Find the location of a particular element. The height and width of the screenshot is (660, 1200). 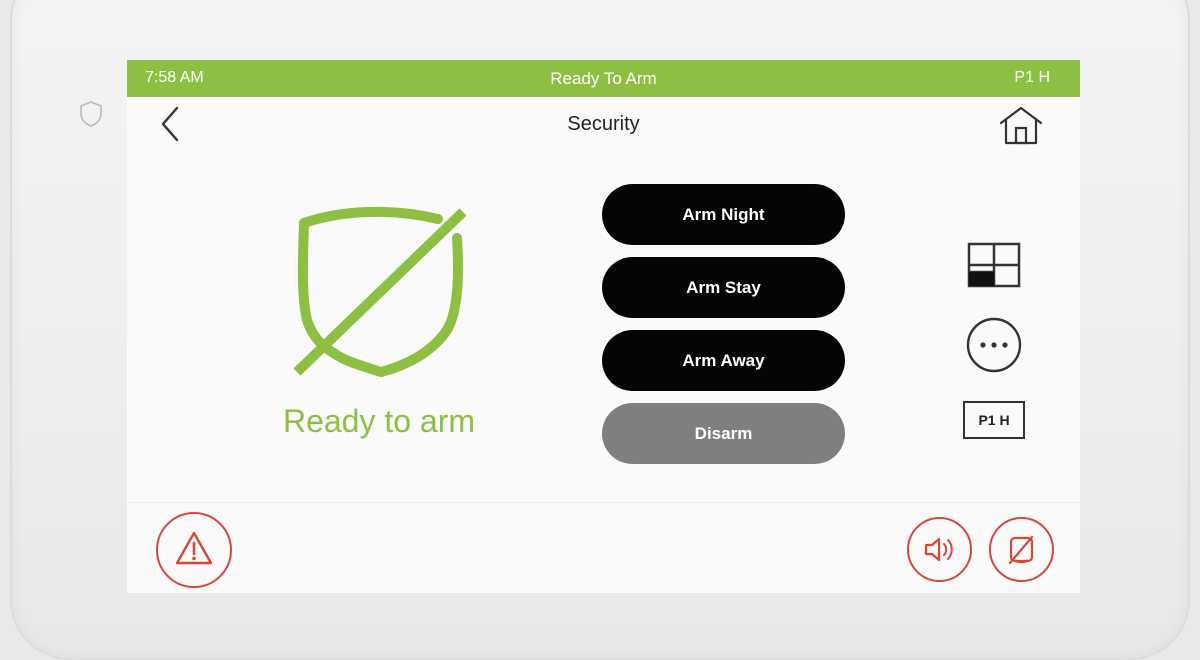

page-title: Security is located at coordinates (603, 124).